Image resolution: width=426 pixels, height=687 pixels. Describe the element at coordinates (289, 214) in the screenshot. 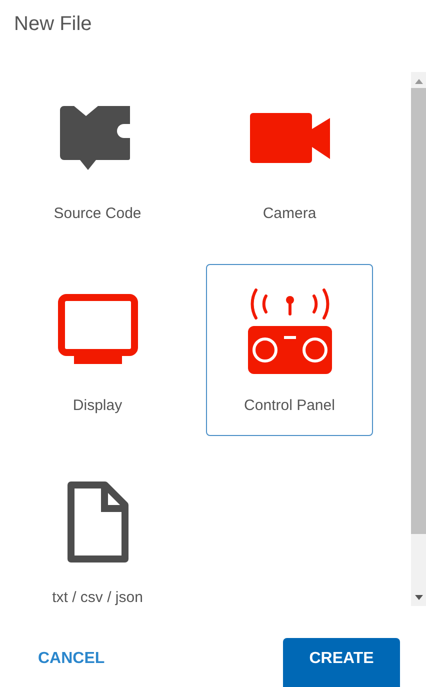

I see `tile-label: Camera` at that location.